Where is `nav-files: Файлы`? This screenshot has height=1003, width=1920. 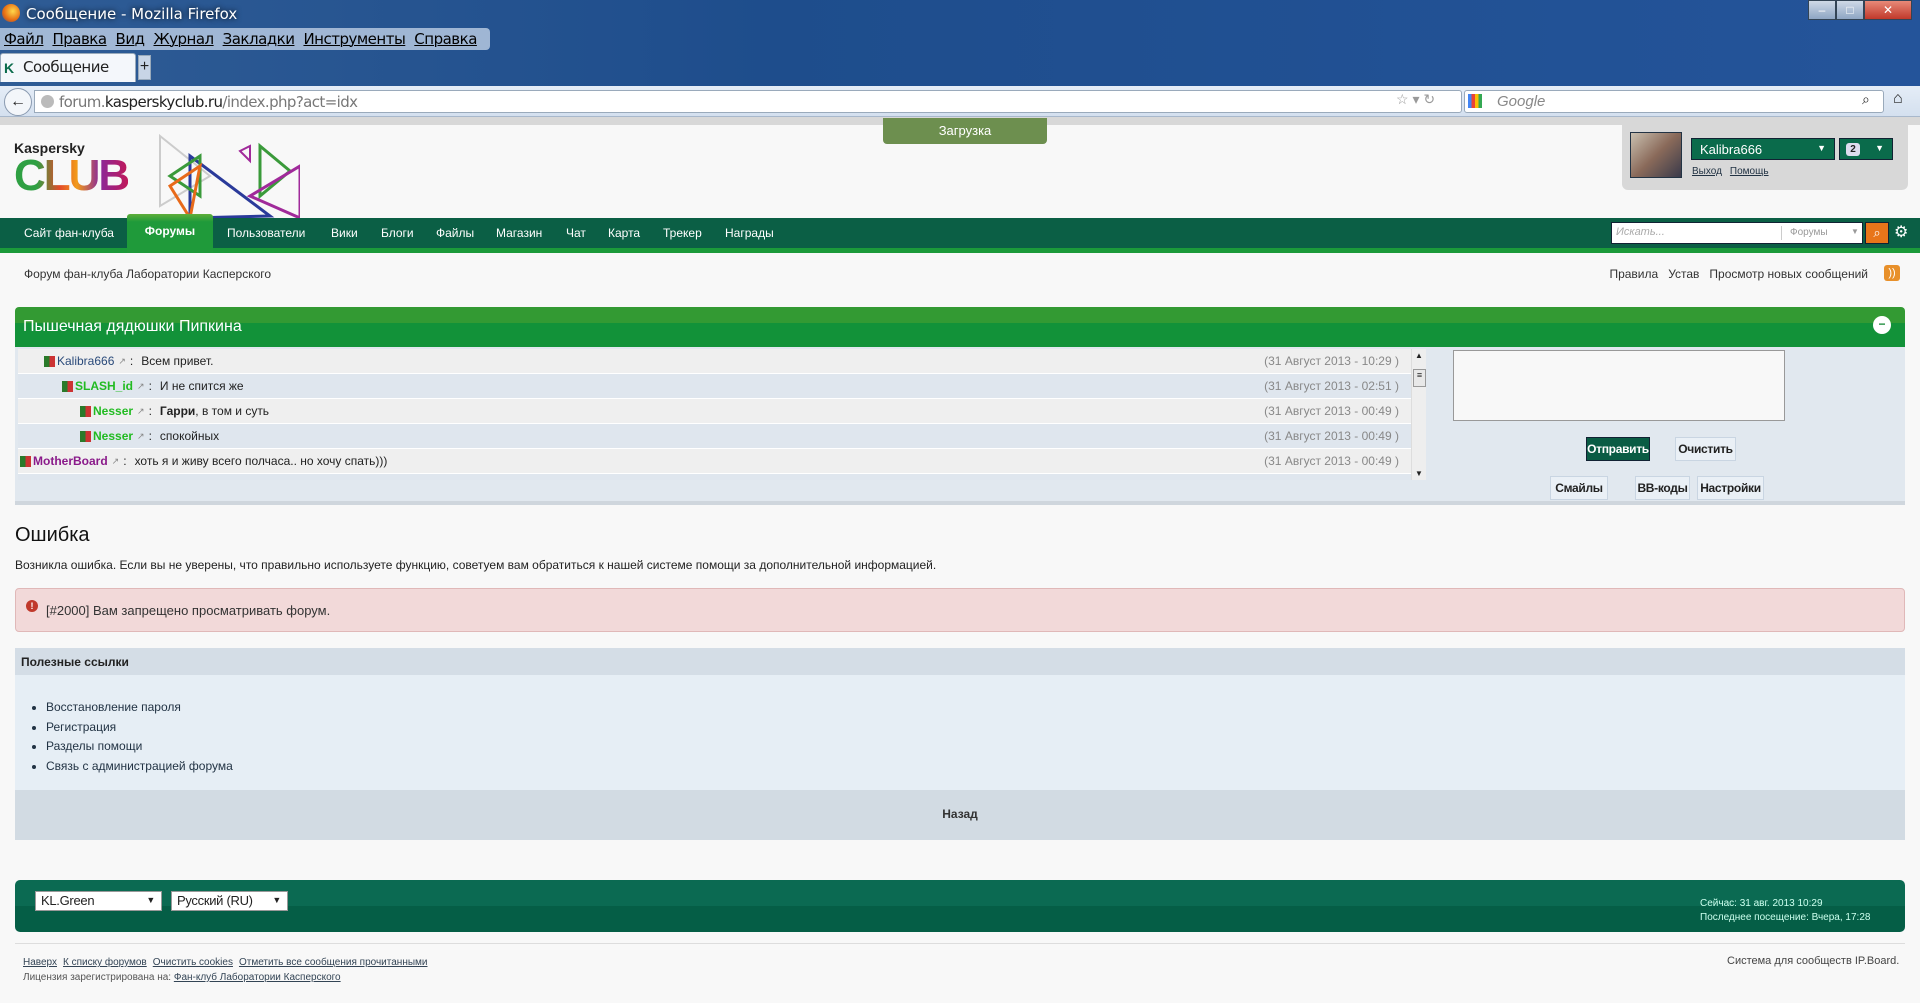
nav-files: Файлы is located at coordinates (455, 233).